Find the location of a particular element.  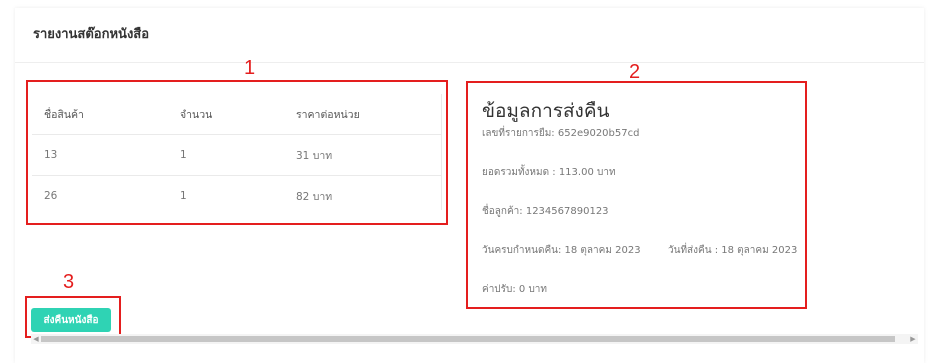

return-info-title: ข้อมูลการส่งคืน is located at coordinates (546, 111).